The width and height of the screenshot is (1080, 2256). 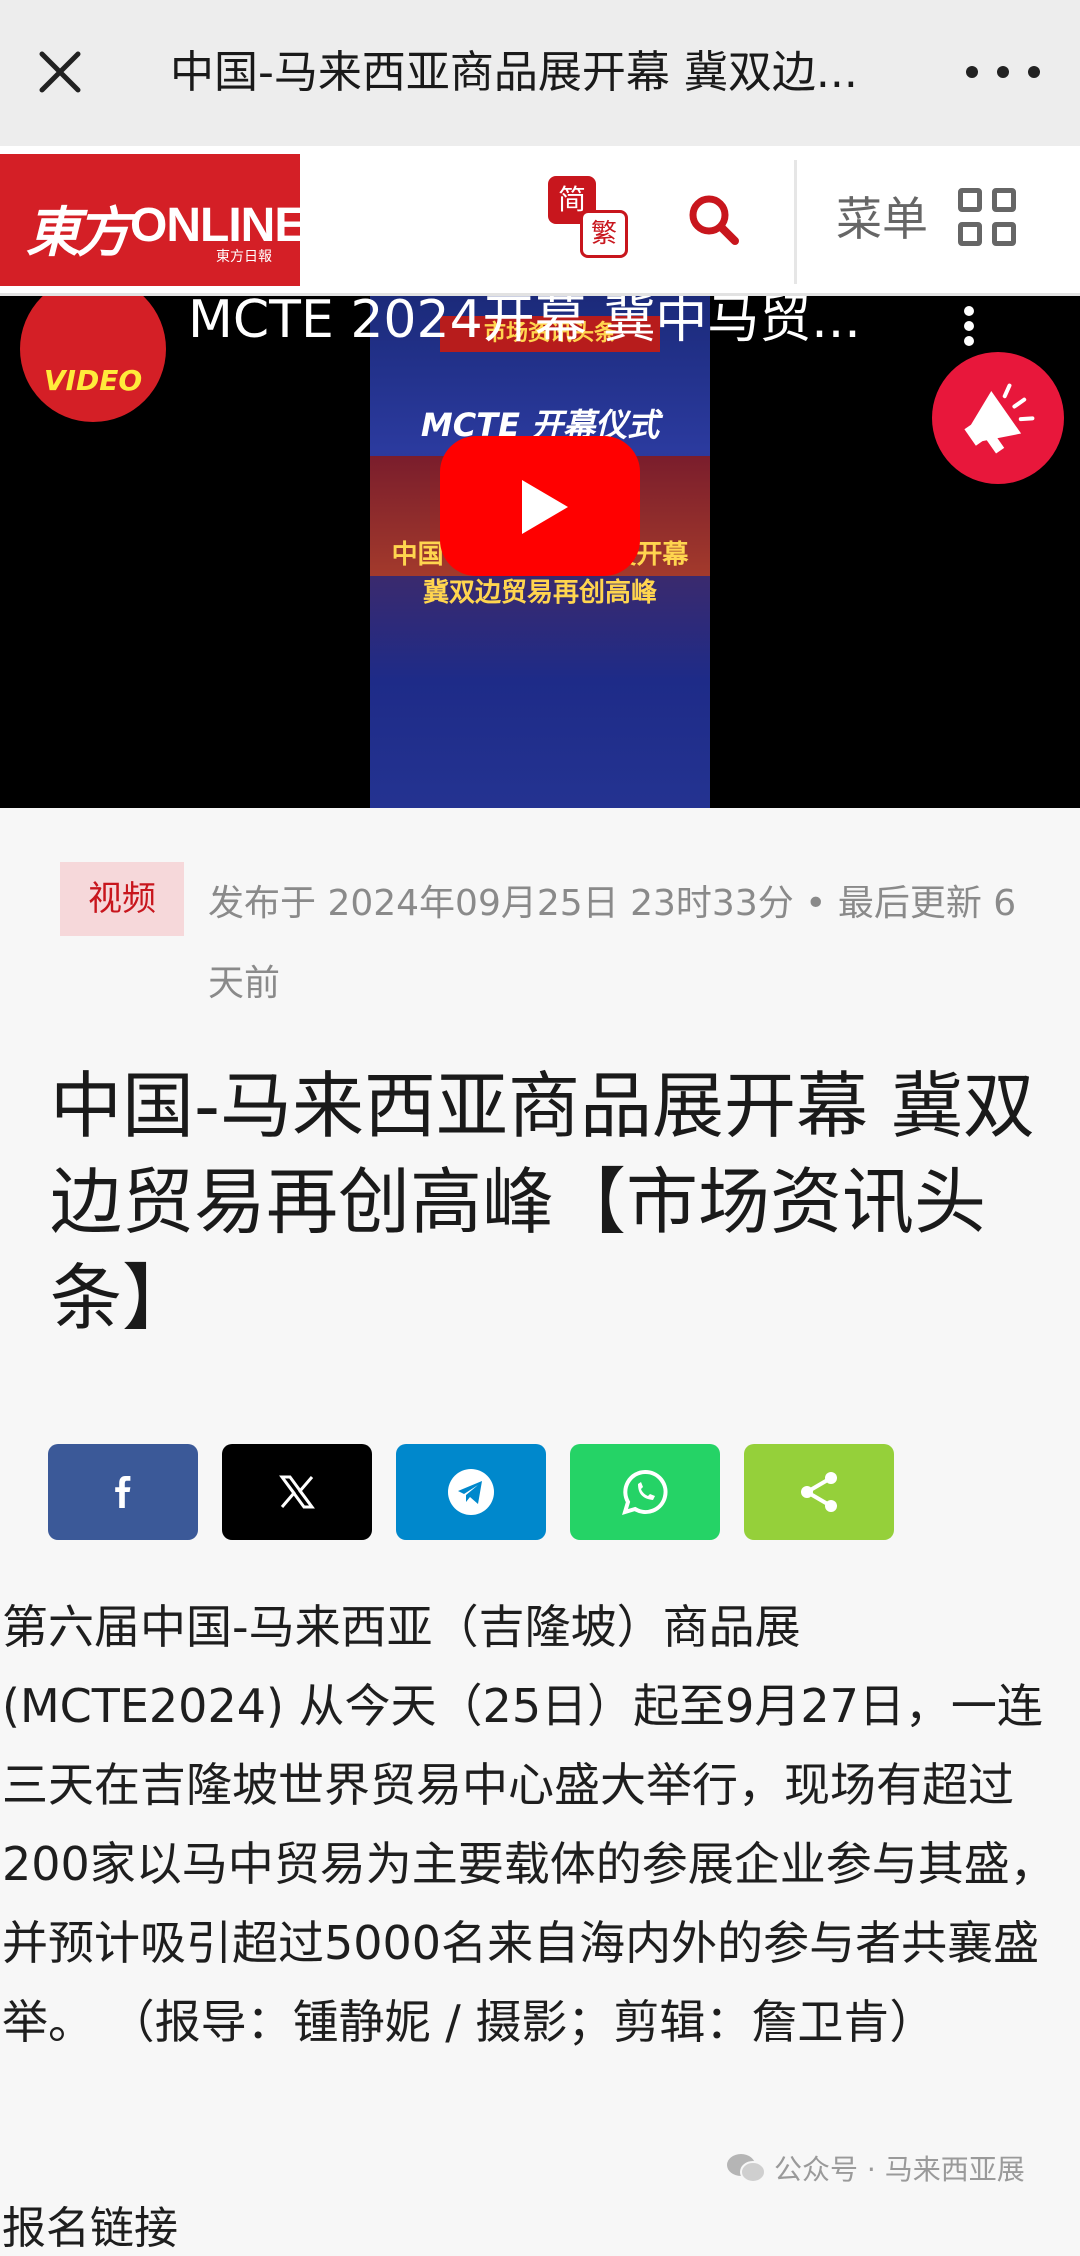 I want to click on video-more-icon, so click(x=970, y=326).